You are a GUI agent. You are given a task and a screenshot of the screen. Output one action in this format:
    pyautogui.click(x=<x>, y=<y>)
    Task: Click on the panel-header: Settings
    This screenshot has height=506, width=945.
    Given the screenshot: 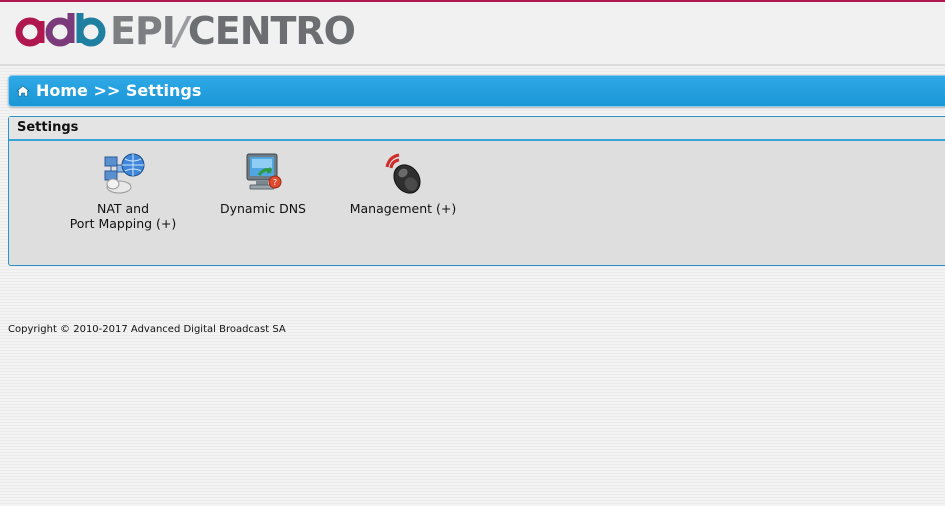 What is the action you would take?
    pyautogui.click(x=477, y=129)
    